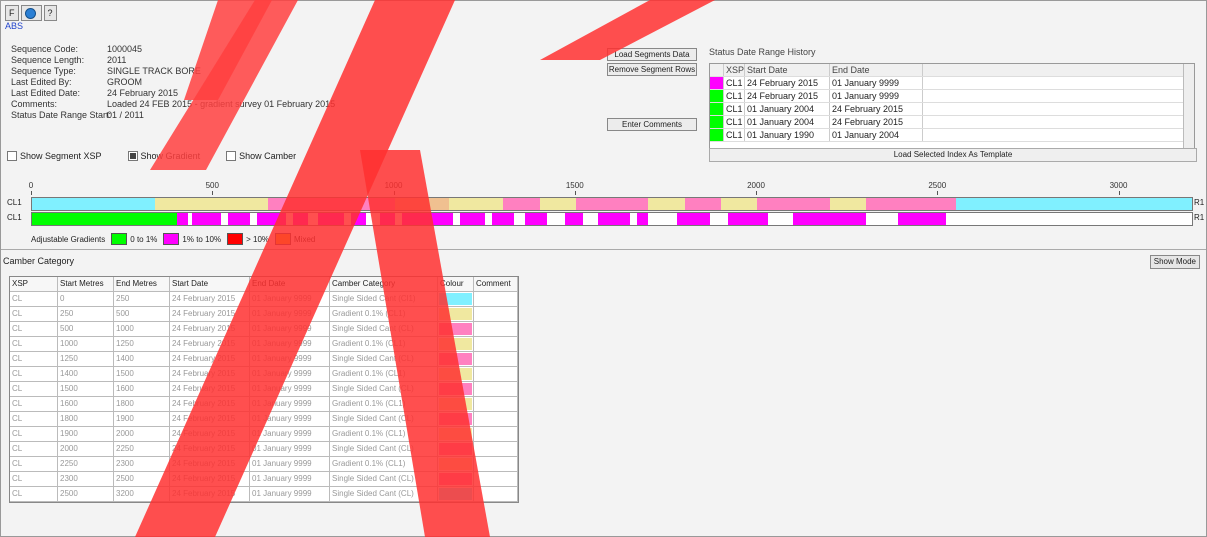 This screenshot has width=1207, height=537. Describe the element at coordinates (456, 284) in the screenshot. I see `column-header: Colour` at that location.